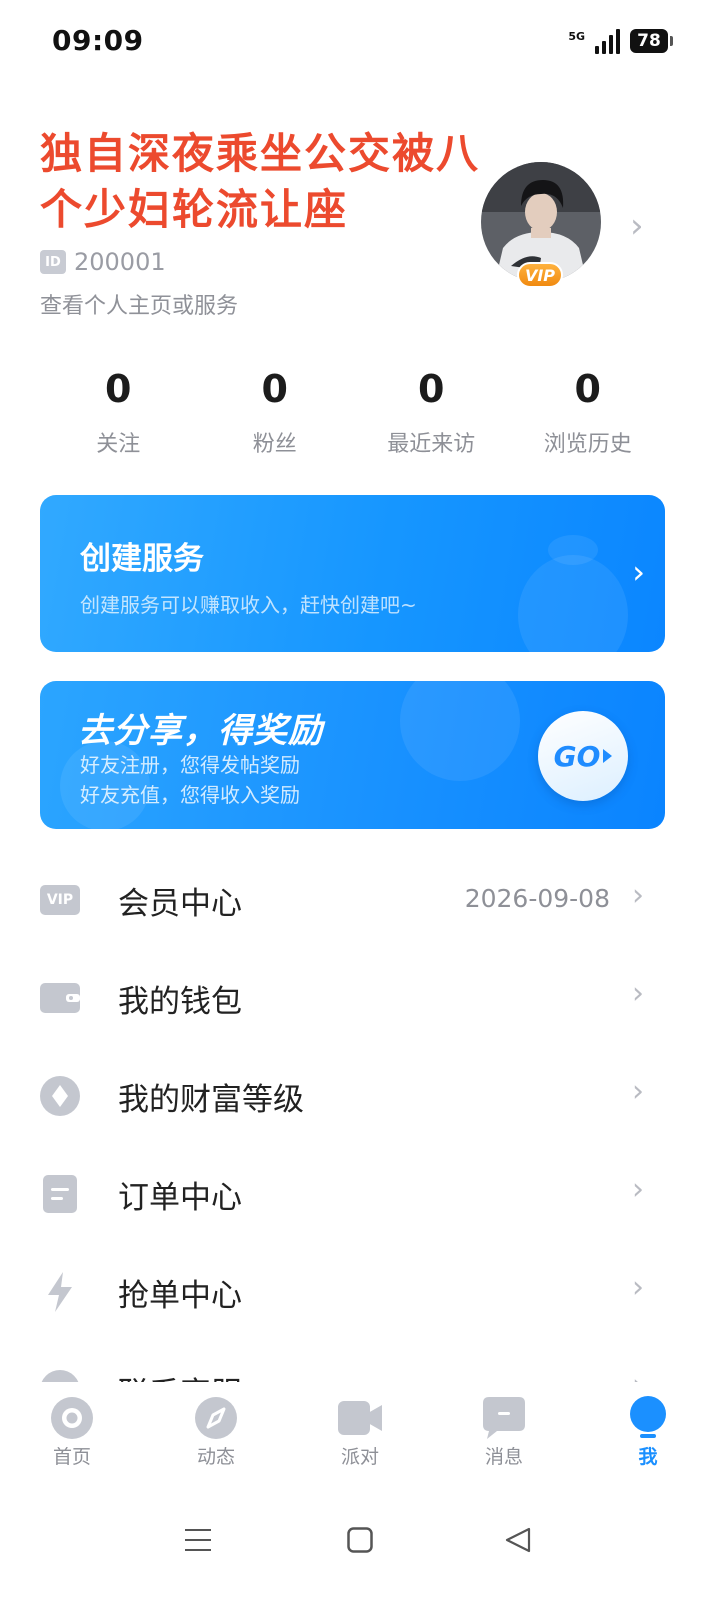 The image size is (720, 1604). Describe the element at coordinates (360, 997) in the screenshot. I see `menu-item-wallet: 我的钱包 ›` at that location.